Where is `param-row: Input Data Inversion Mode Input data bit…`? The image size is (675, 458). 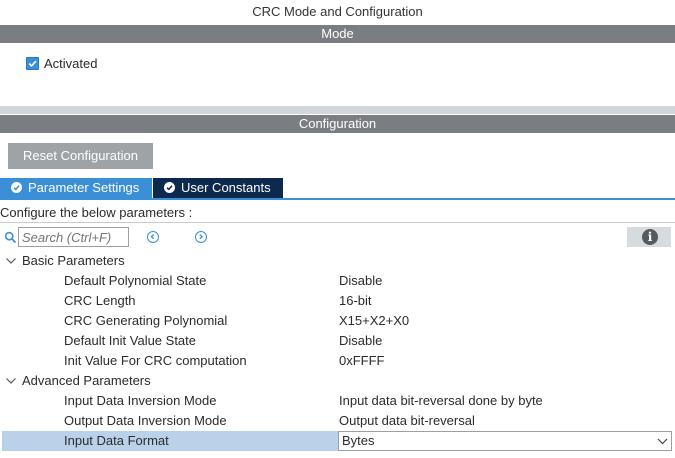
param-row: Input Data Inversion Mode Input data bit… is located at coordinates (337, 401).